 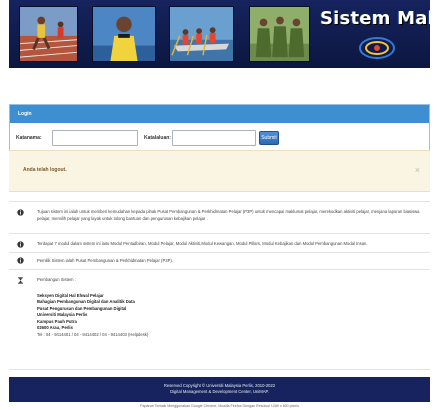 I want to click on logout-alert: Anda telah logout. ×, so click(x=219, y=171).